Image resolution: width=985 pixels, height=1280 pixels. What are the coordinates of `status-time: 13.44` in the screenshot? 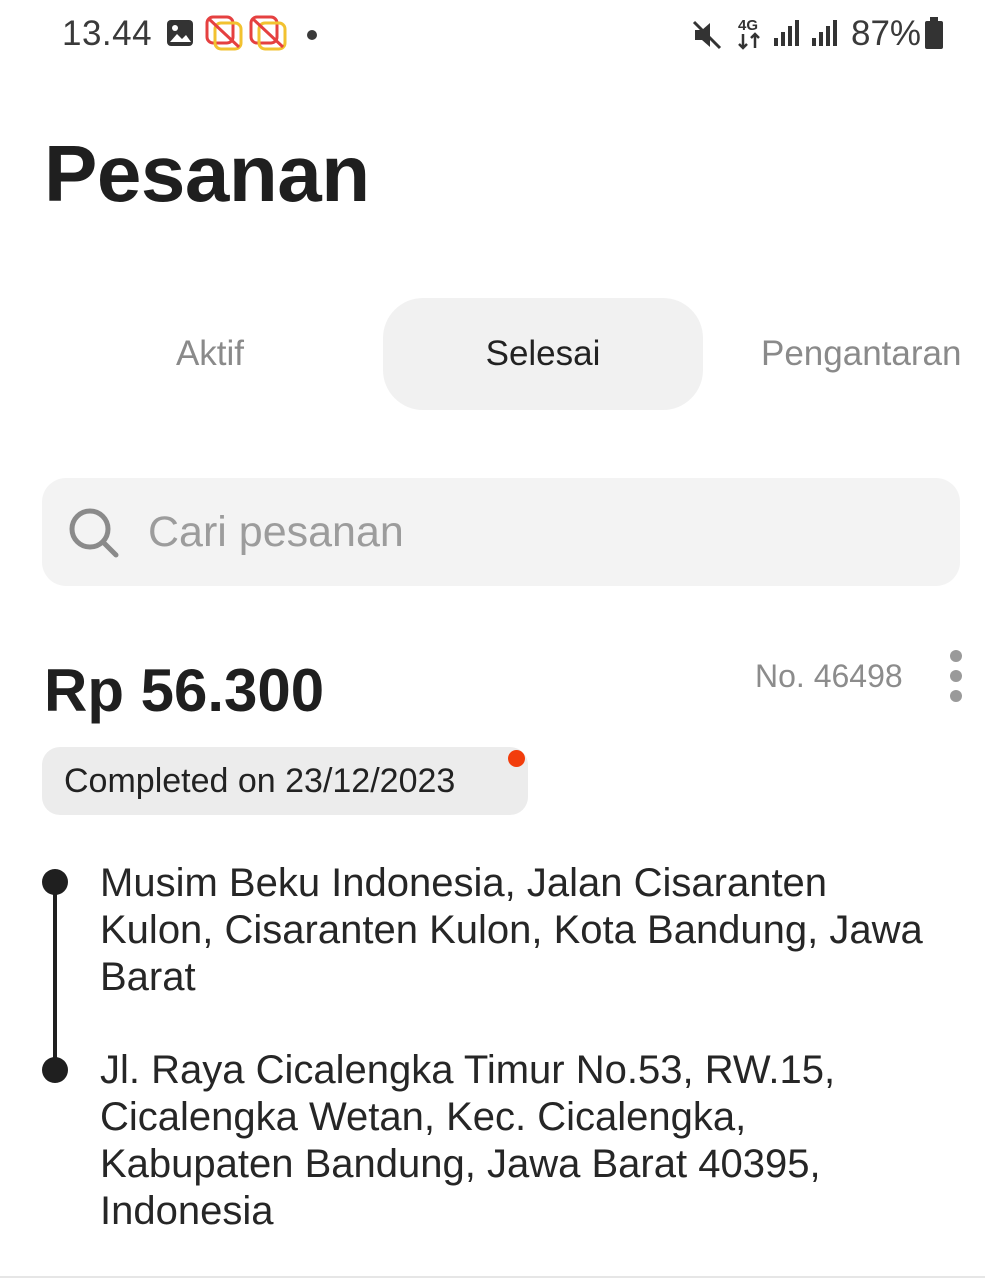 It's located at (107, 33).